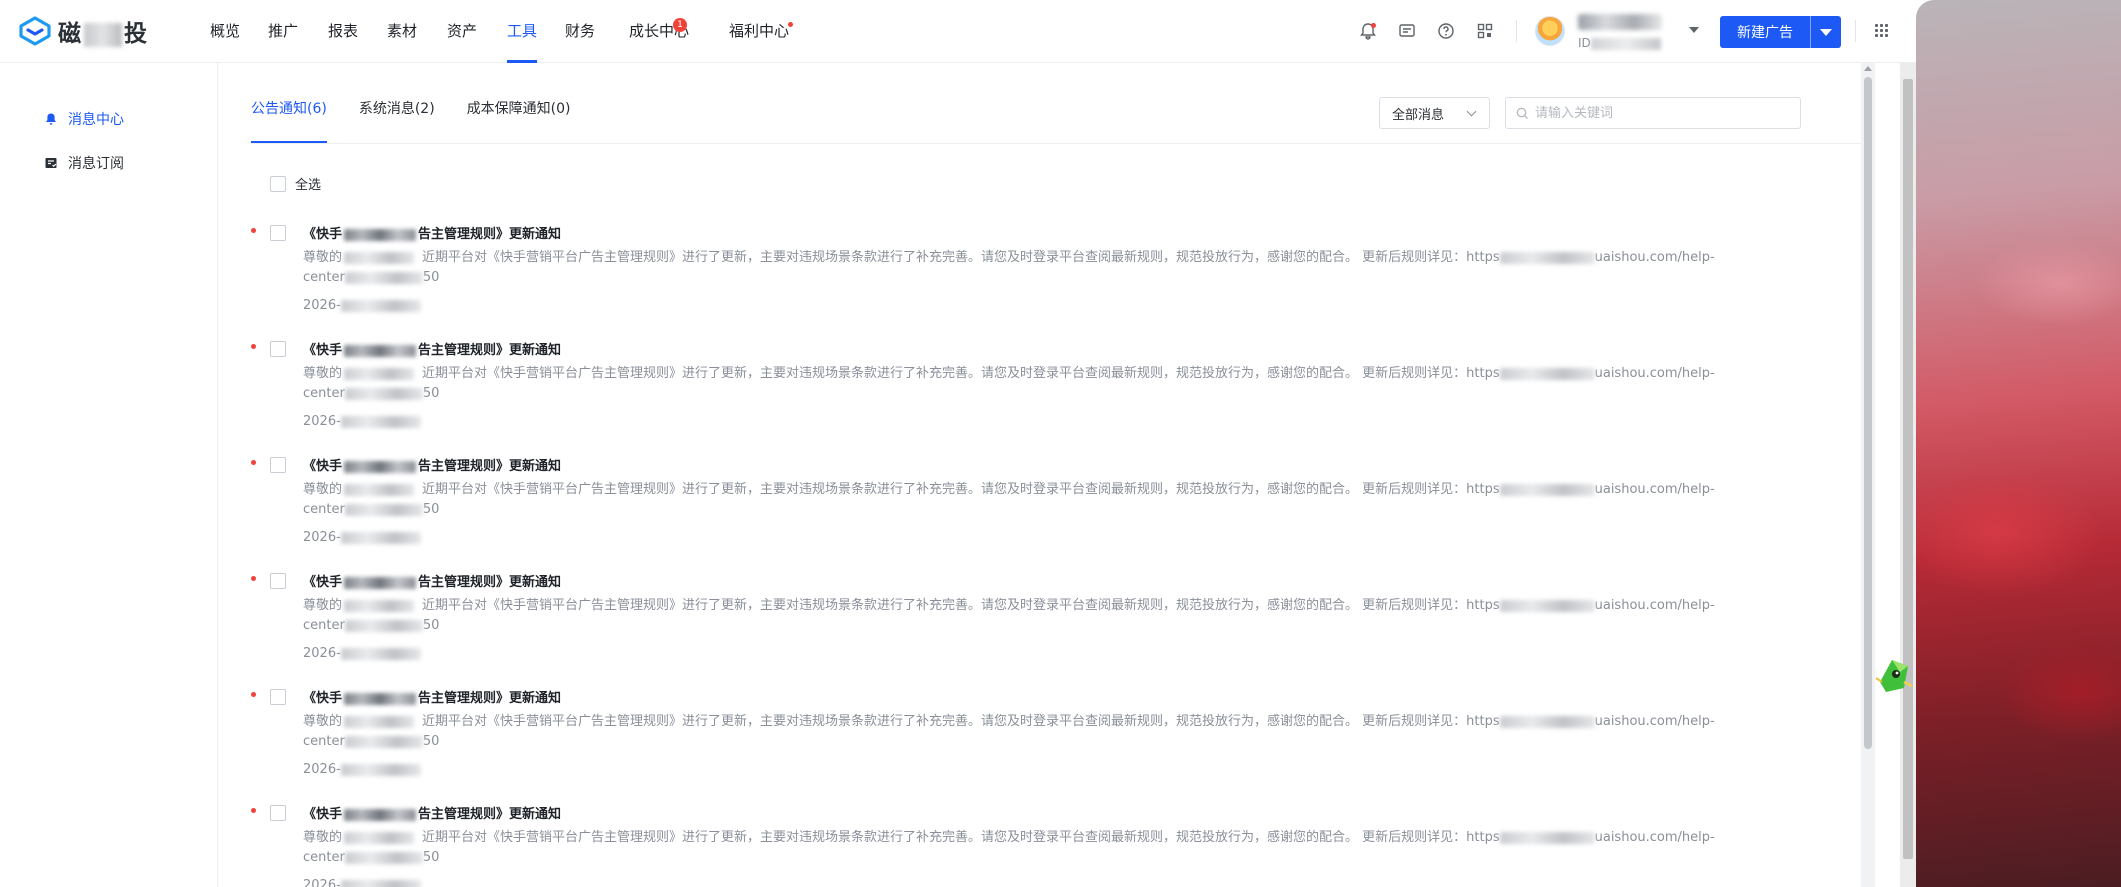 Image resolution: width=2121 pixels, height=887 pixels. I want to click on chevron-down-icon, so click(1471, 111).